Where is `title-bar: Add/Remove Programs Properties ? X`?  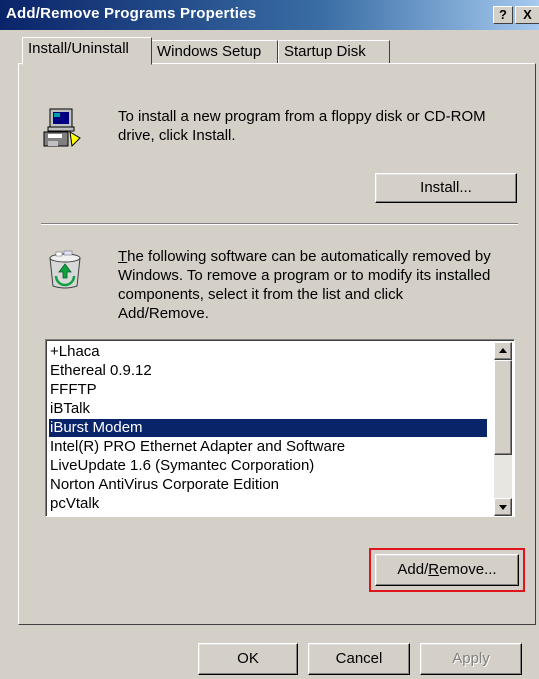
title-bar: Add/Remove Programs Properties ? X is located at coordinates (269, 15).